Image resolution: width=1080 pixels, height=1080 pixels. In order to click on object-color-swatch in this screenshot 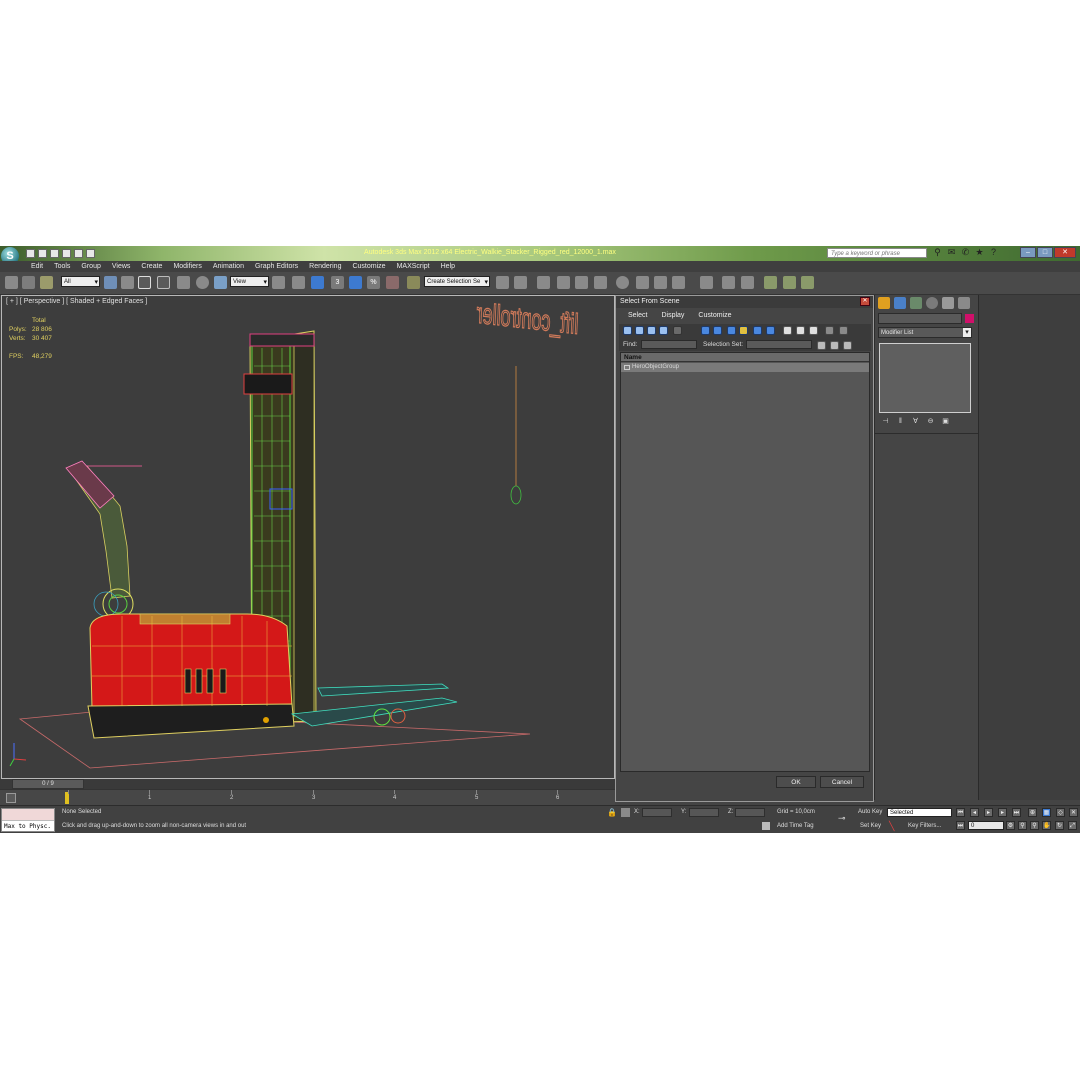, I will do `click(969, 318)`.